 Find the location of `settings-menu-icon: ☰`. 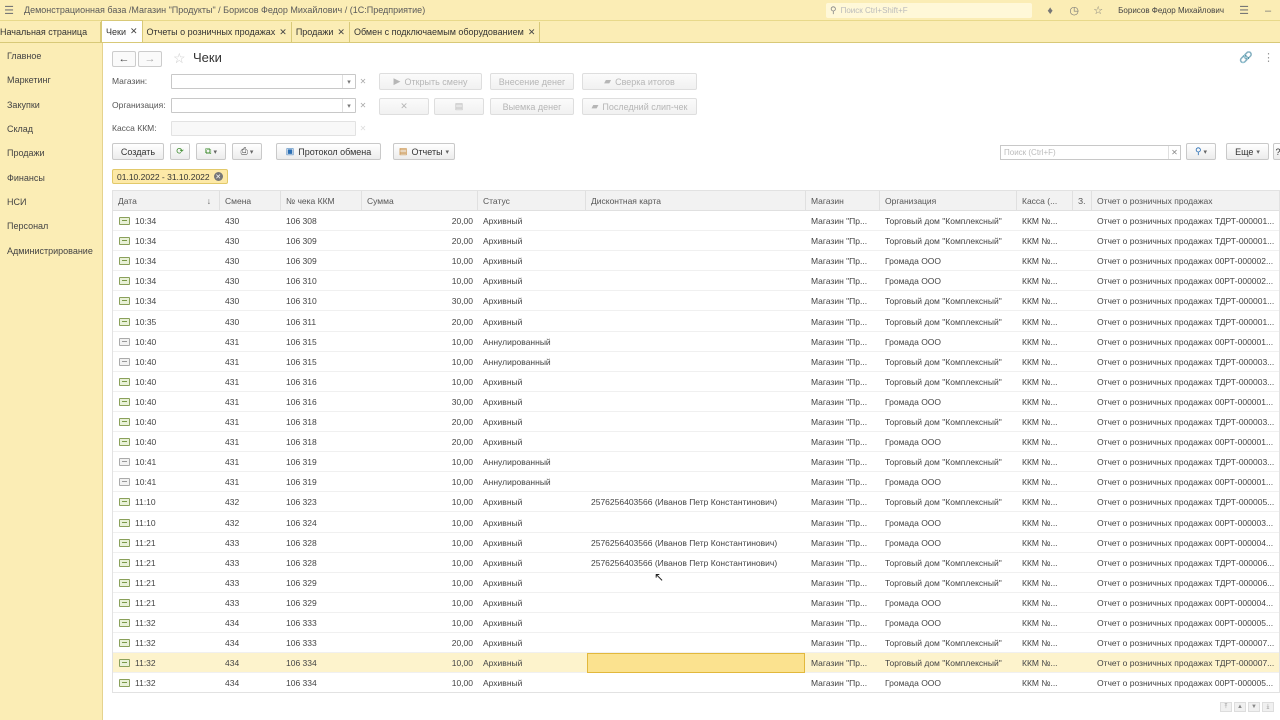

settings-menu-icon: ☰ is located at coordinates (1244, 10).